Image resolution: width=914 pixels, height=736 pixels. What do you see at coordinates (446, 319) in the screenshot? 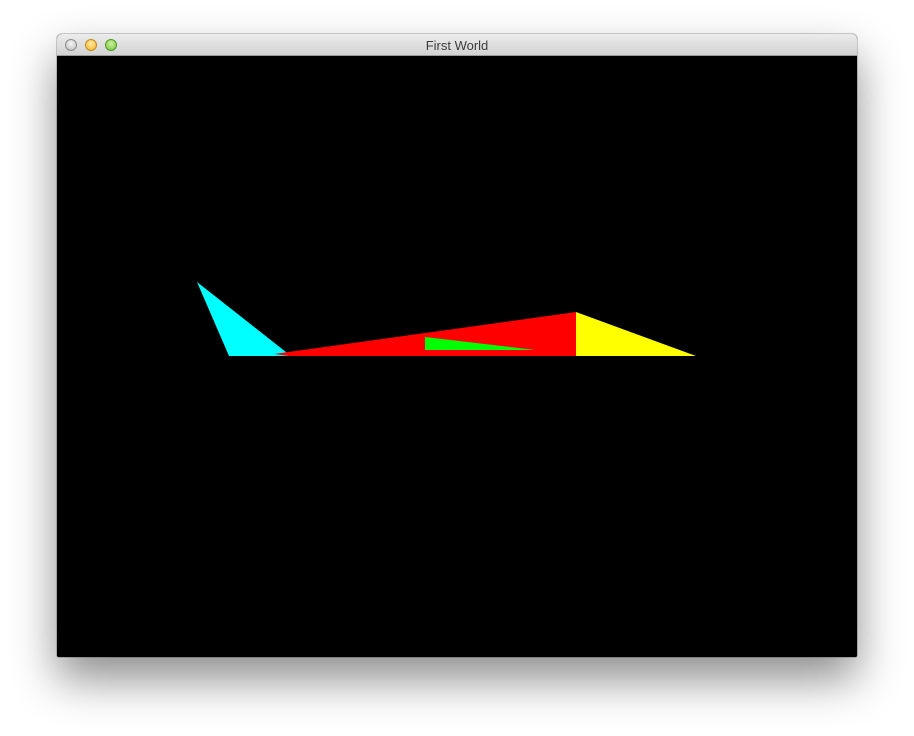
I see `scene-canvas` at bounding box center [446, 319].